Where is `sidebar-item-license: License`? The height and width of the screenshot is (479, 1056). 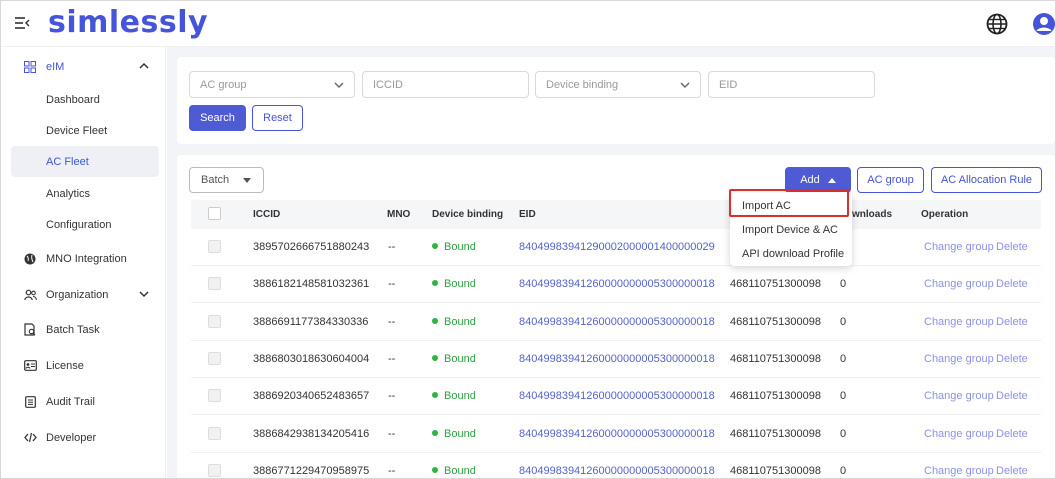
sidebar-item-license: License is located at coordinates (85, 365).